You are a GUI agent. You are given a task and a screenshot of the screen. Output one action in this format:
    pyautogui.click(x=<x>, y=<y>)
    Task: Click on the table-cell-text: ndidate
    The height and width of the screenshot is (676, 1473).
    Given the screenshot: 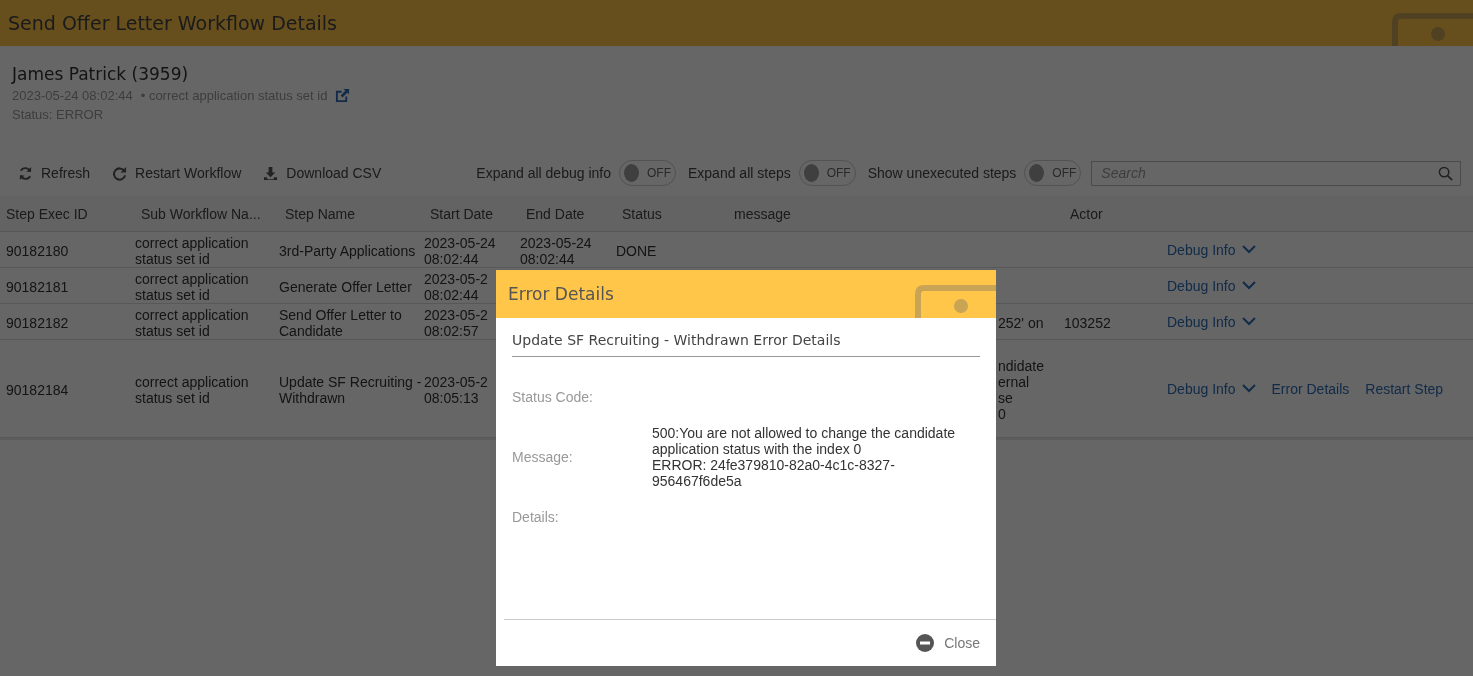 What is the action you would take?
    pyautogui.click(x=1021, y=366)
    